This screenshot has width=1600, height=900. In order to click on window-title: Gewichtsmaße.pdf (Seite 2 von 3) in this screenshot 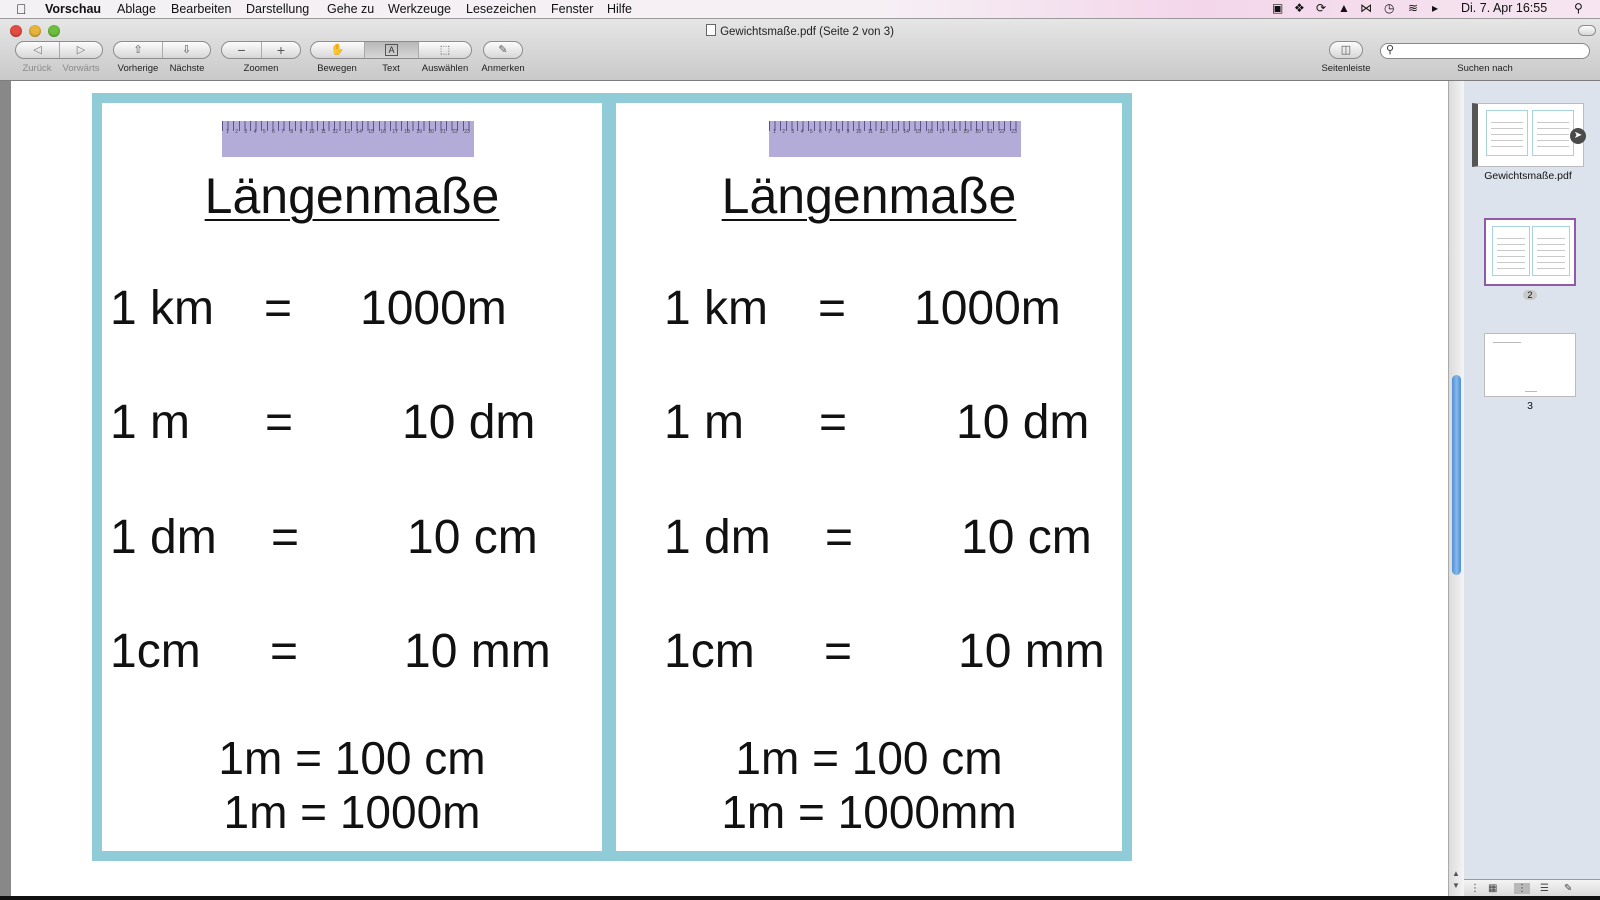, I will do `click(800, 31)`.